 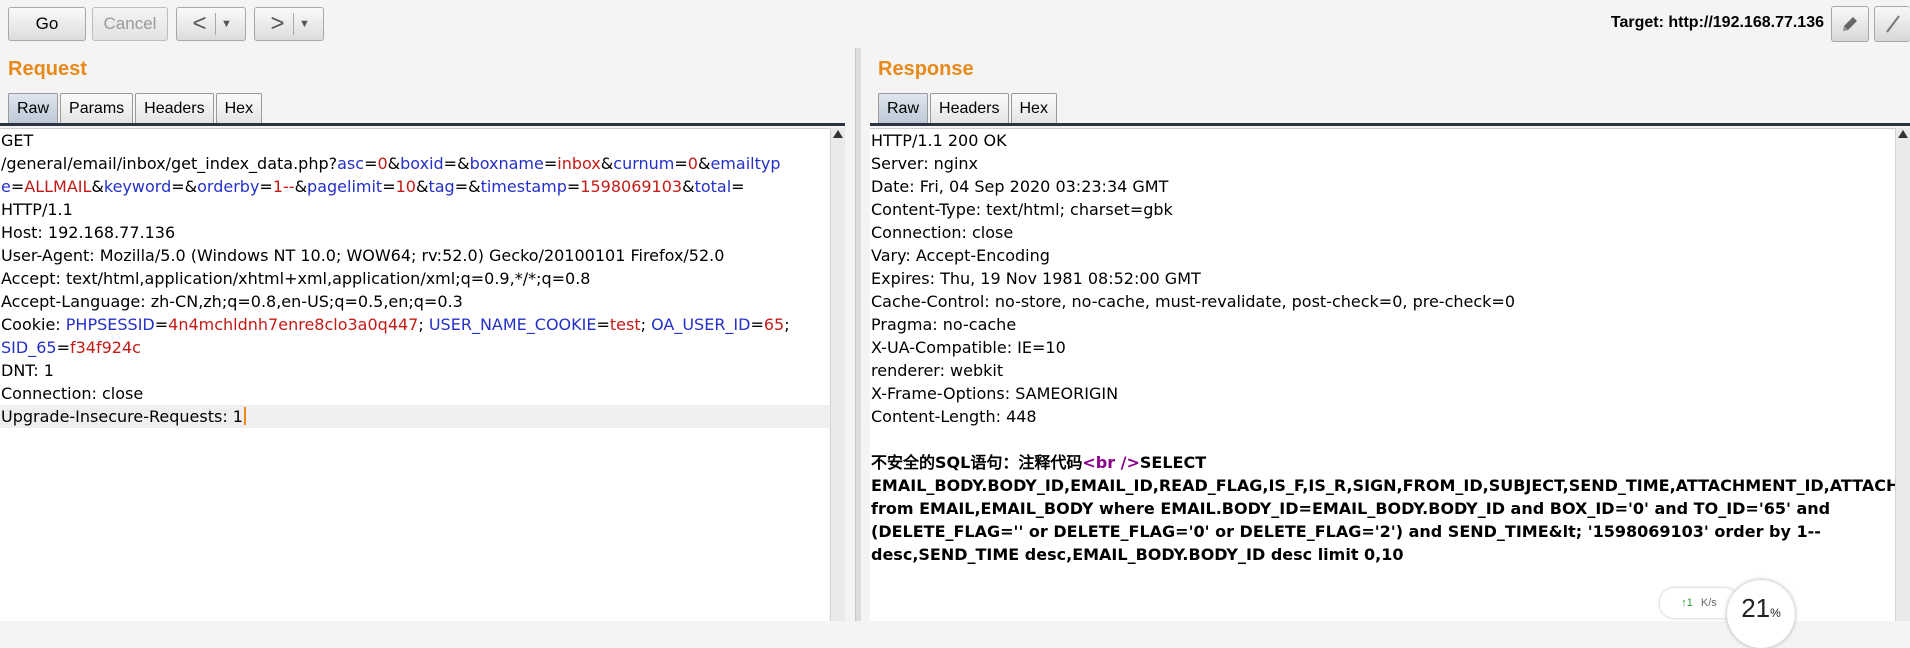 I want to click on gauge-unit: %, so click(x=1775, y=613).